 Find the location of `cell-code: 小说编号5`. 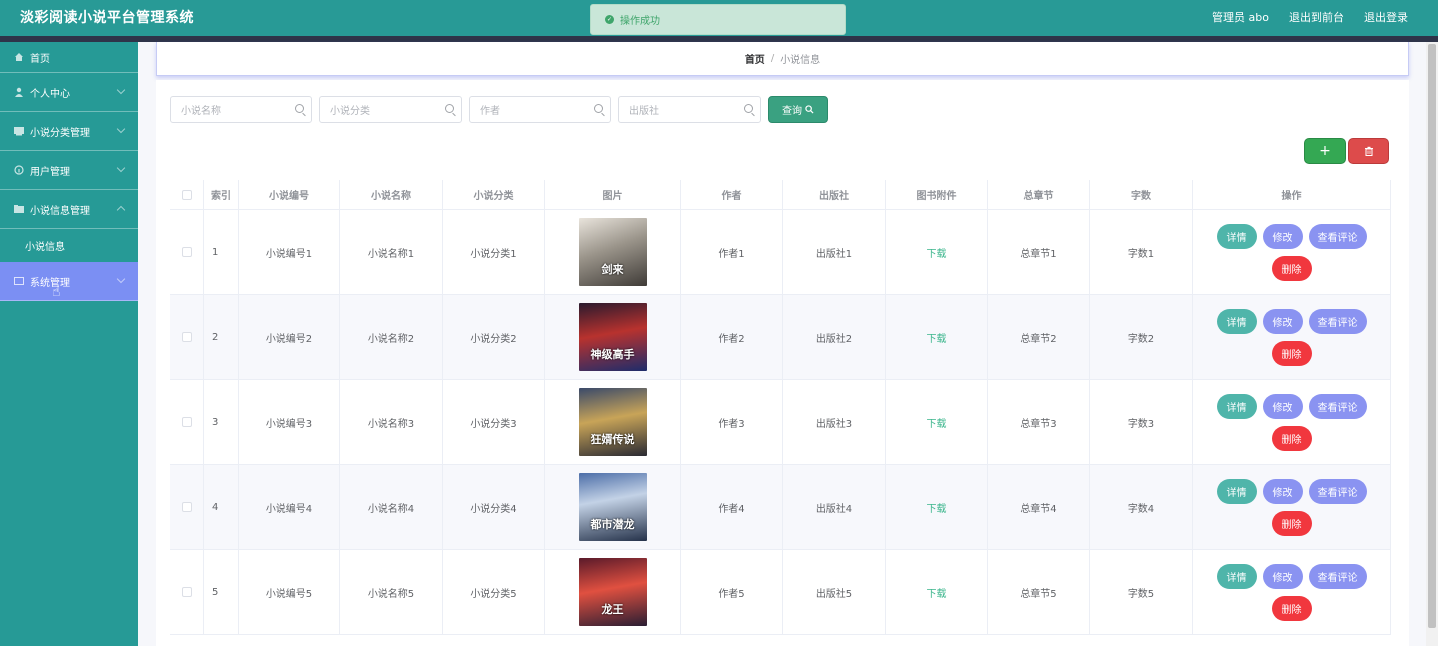

cell-code: 小说编号5 is located at coordinates (289, 594).